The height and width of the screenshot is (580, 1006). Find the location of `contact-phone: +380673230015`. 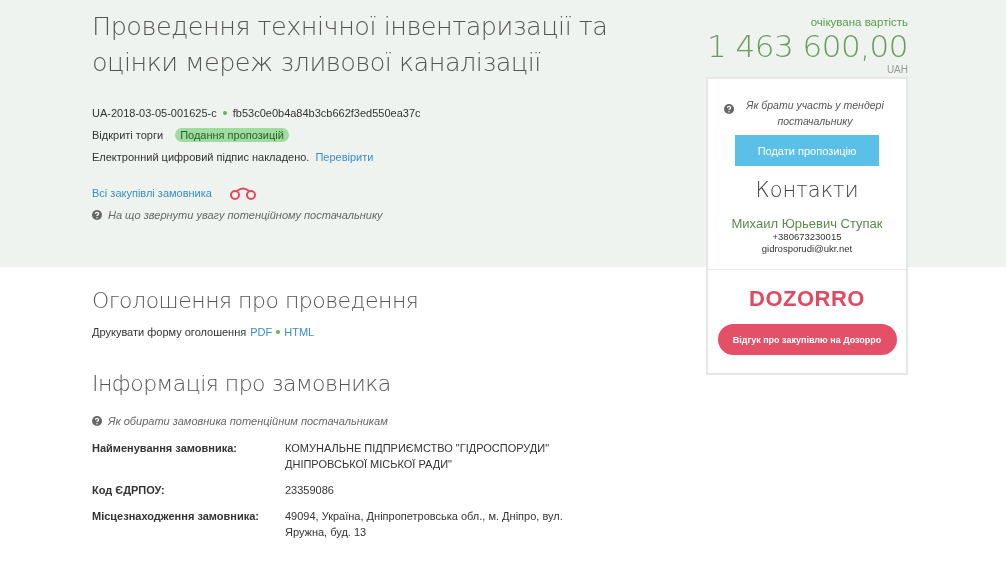

contact-phone: +380673230015 is located at coordinates (807, 237).